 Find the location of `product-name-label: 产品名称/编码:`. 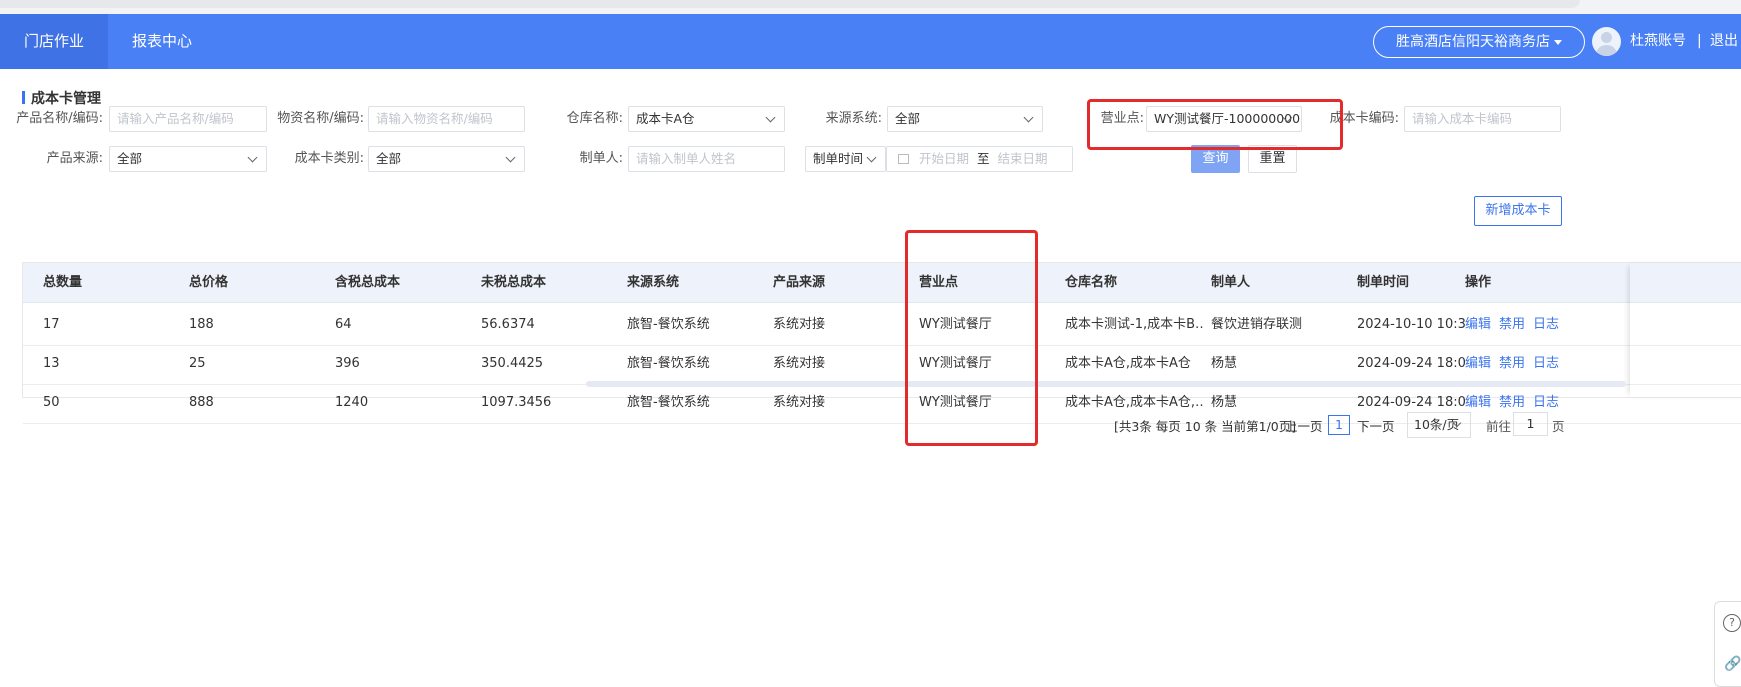

product-name-label: 产品名称/编码: is located at coordinates (59, 118).